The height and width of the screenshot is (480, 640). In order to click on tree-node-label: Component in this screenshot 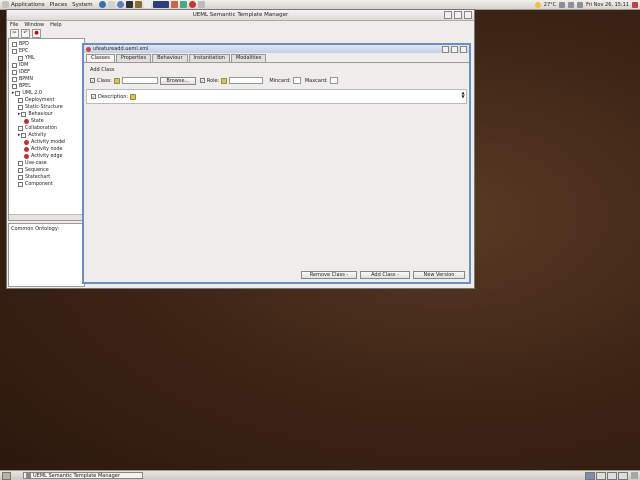, I will do `click(39, 184)`.